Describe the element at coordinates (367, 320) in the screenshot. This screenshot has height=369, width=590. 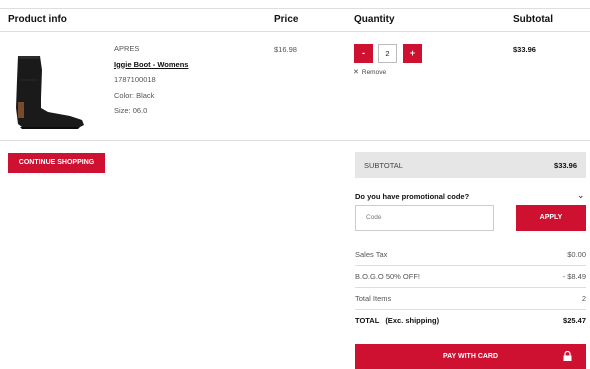
I see `total-label: TOTAL` at that location.